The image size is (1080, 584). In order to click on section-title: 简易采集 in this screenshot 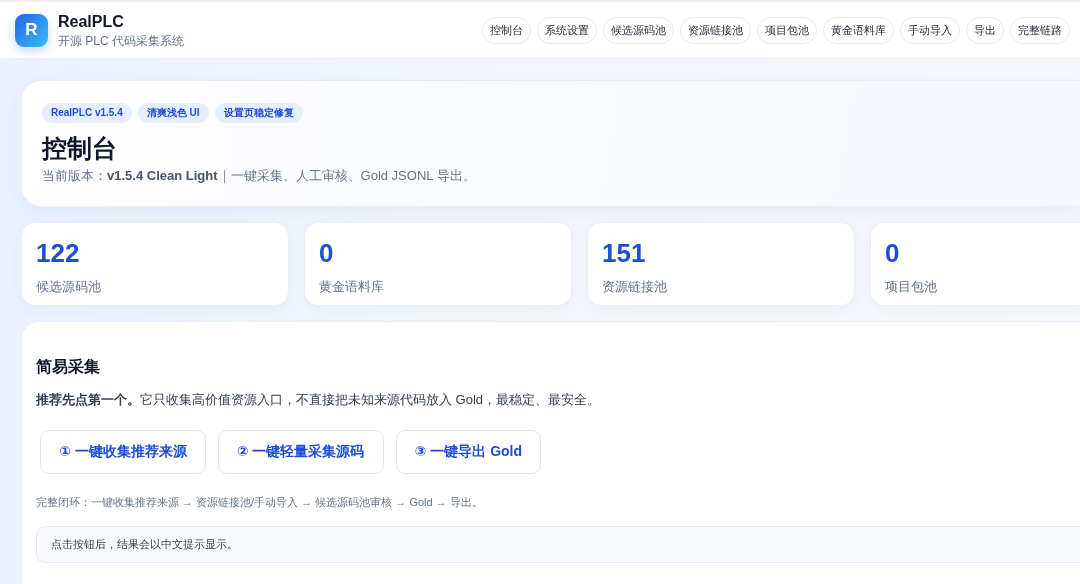, I will do `click(68, 367)`.